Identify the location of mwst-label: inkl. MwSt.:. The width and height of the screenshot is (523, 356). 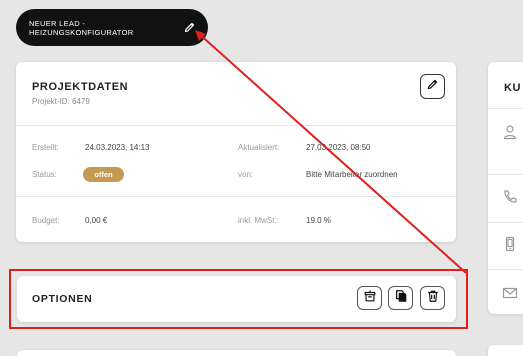
(258, 220).